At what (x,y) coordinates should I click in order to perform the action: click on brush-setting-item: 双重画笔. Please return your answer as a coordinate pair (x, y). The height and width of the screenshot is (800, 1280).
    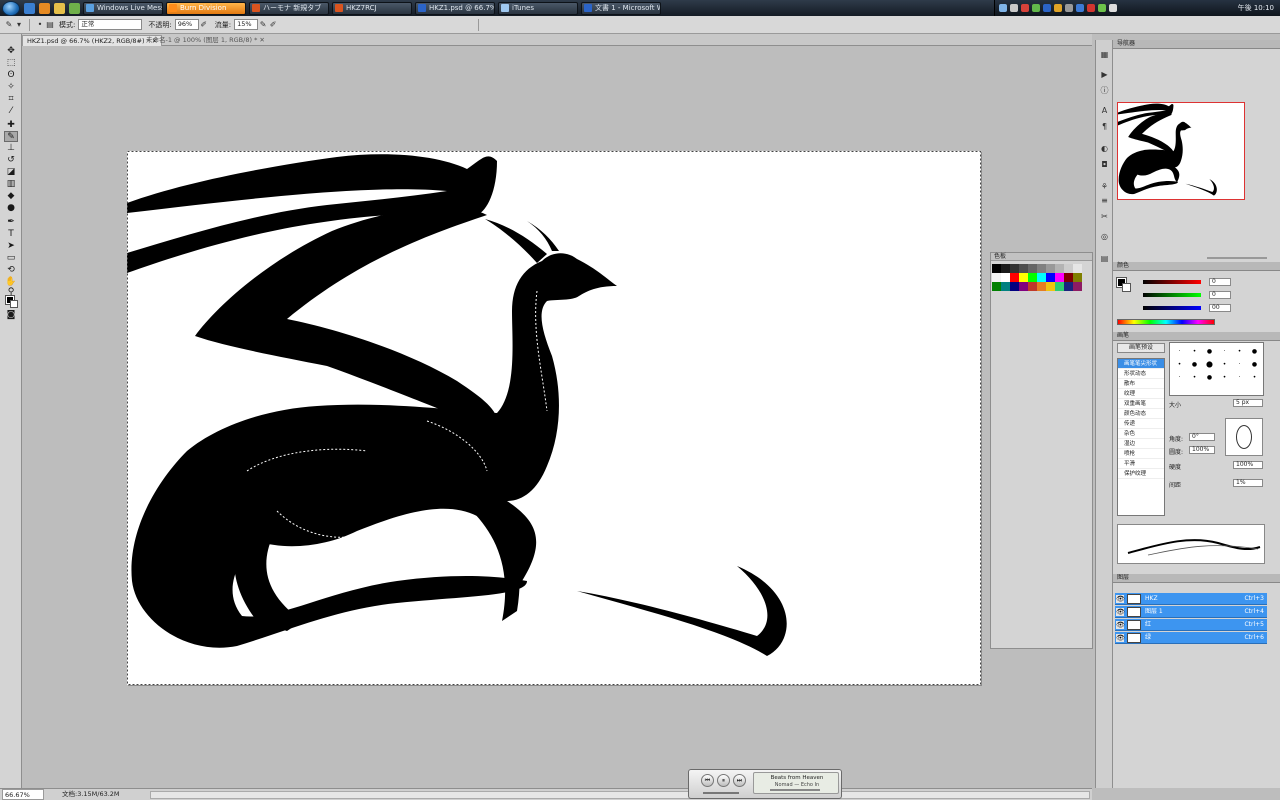
    Looking at the image, I should click on (1141, 404).